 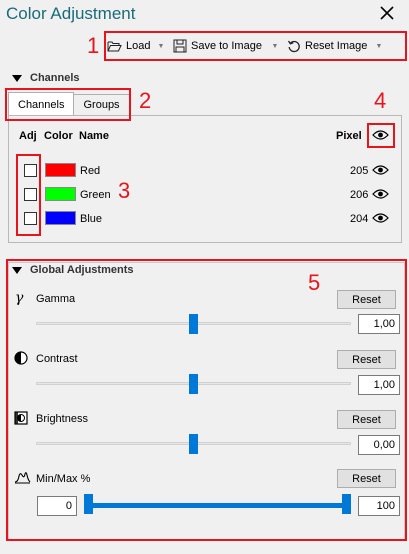 I want to click on annotation-number-3: 3, so click(x=124, y=190).